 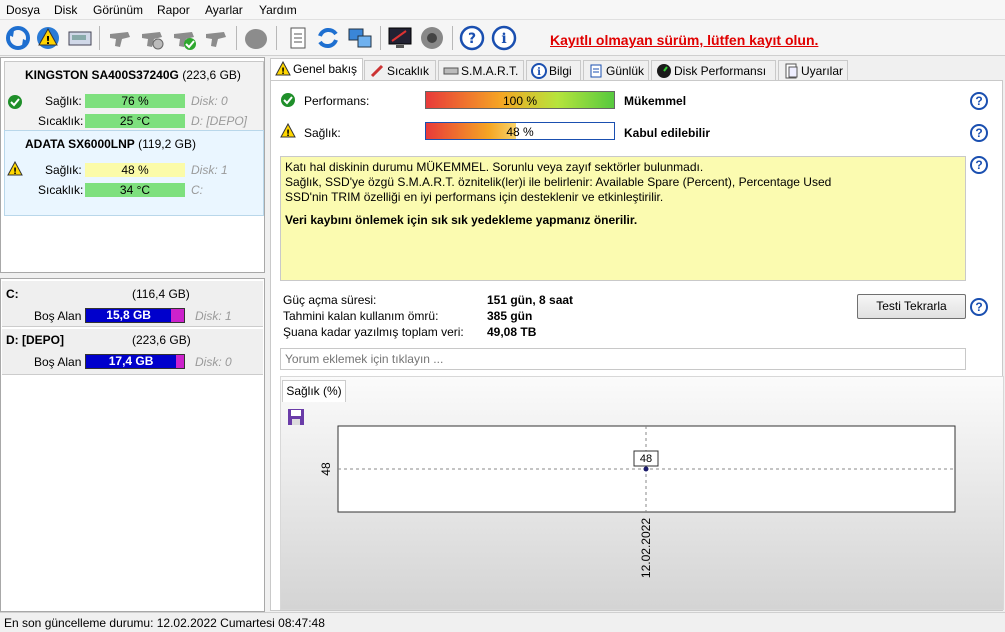 What do you see at coordinates (216, 38) in the screenshot?
I see `gun-2-icon` at bounding box center [216, 38].